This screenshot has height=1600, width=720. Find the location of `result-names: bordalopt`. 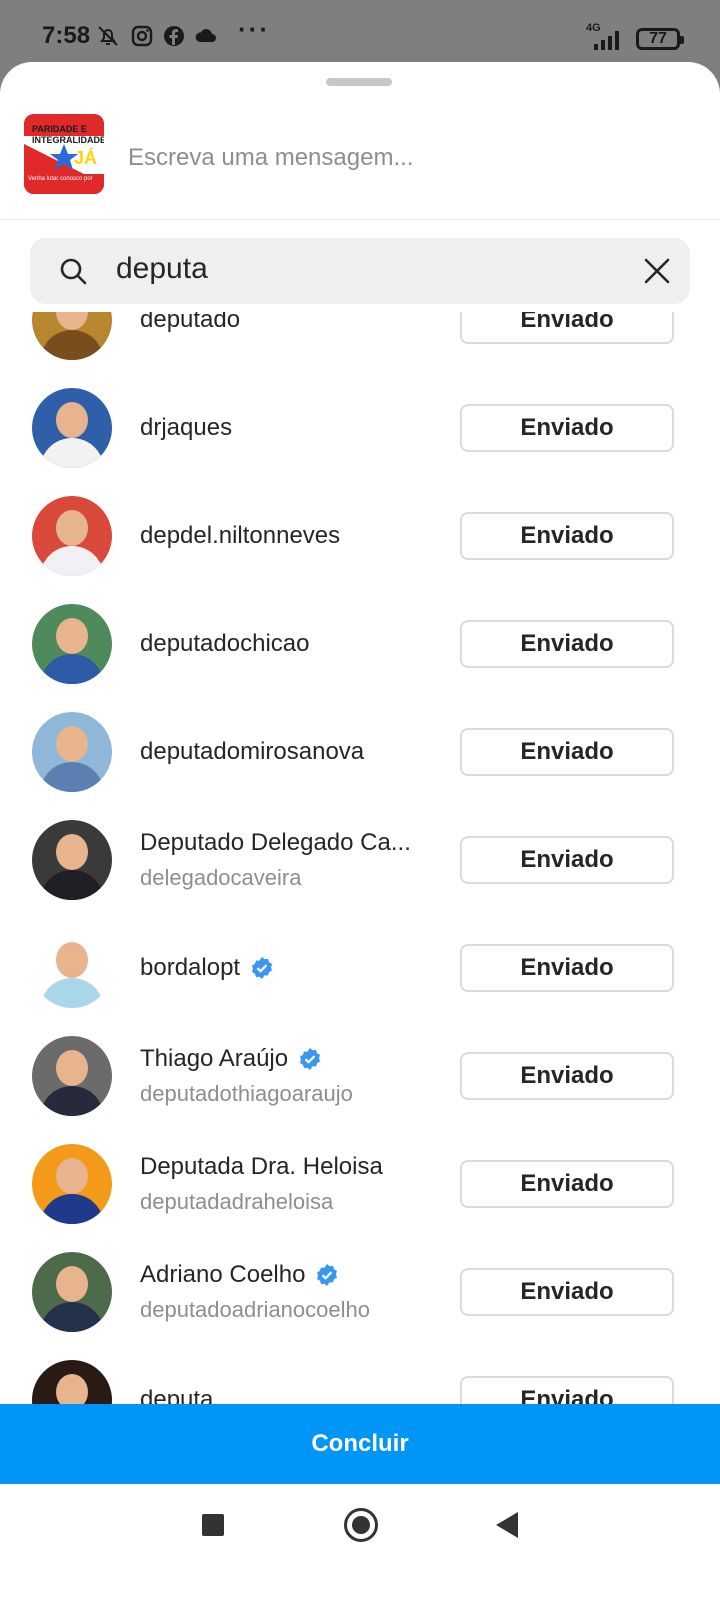

result-names: bordalopt is located at coordinates (290, 968).